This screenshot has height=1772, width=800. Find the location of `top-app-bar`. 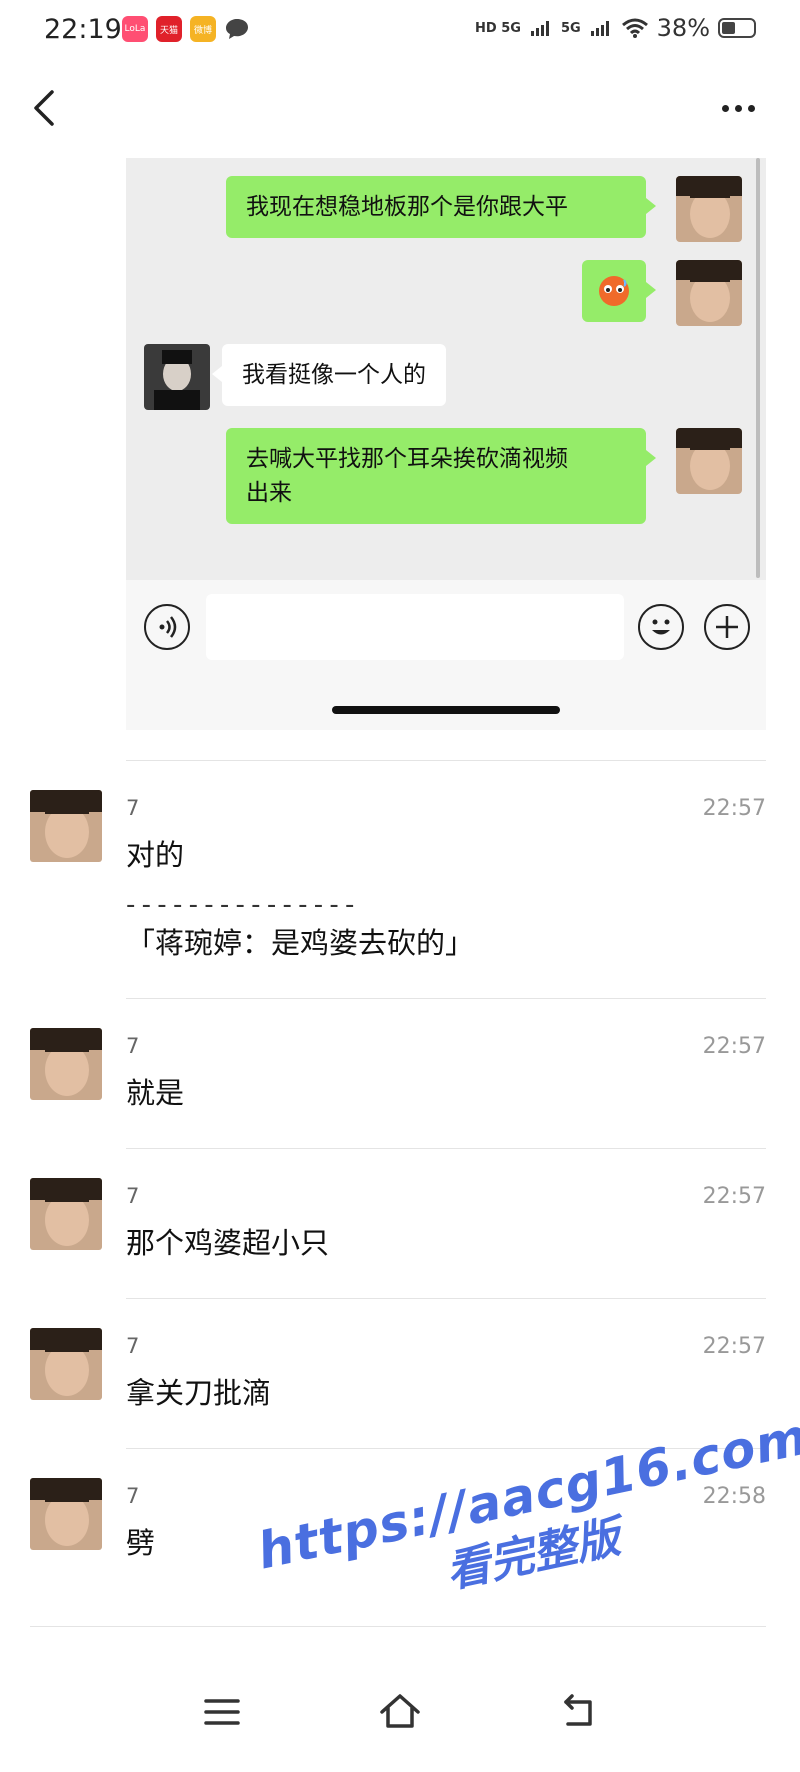

top-app-bar is located at coordinates (400, 110).